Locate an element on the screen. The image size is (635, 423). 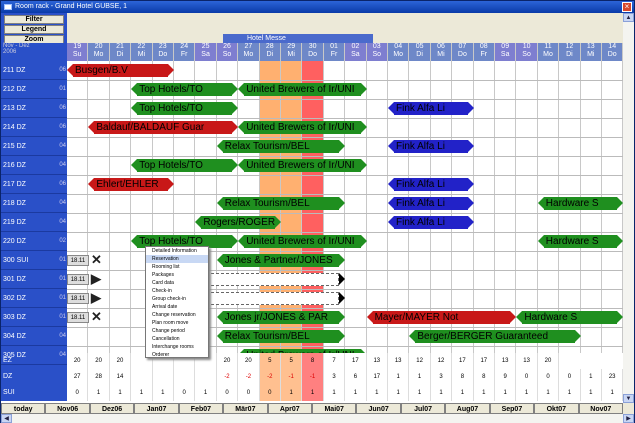
day-number: 09 is located at coordinates (505, 46).